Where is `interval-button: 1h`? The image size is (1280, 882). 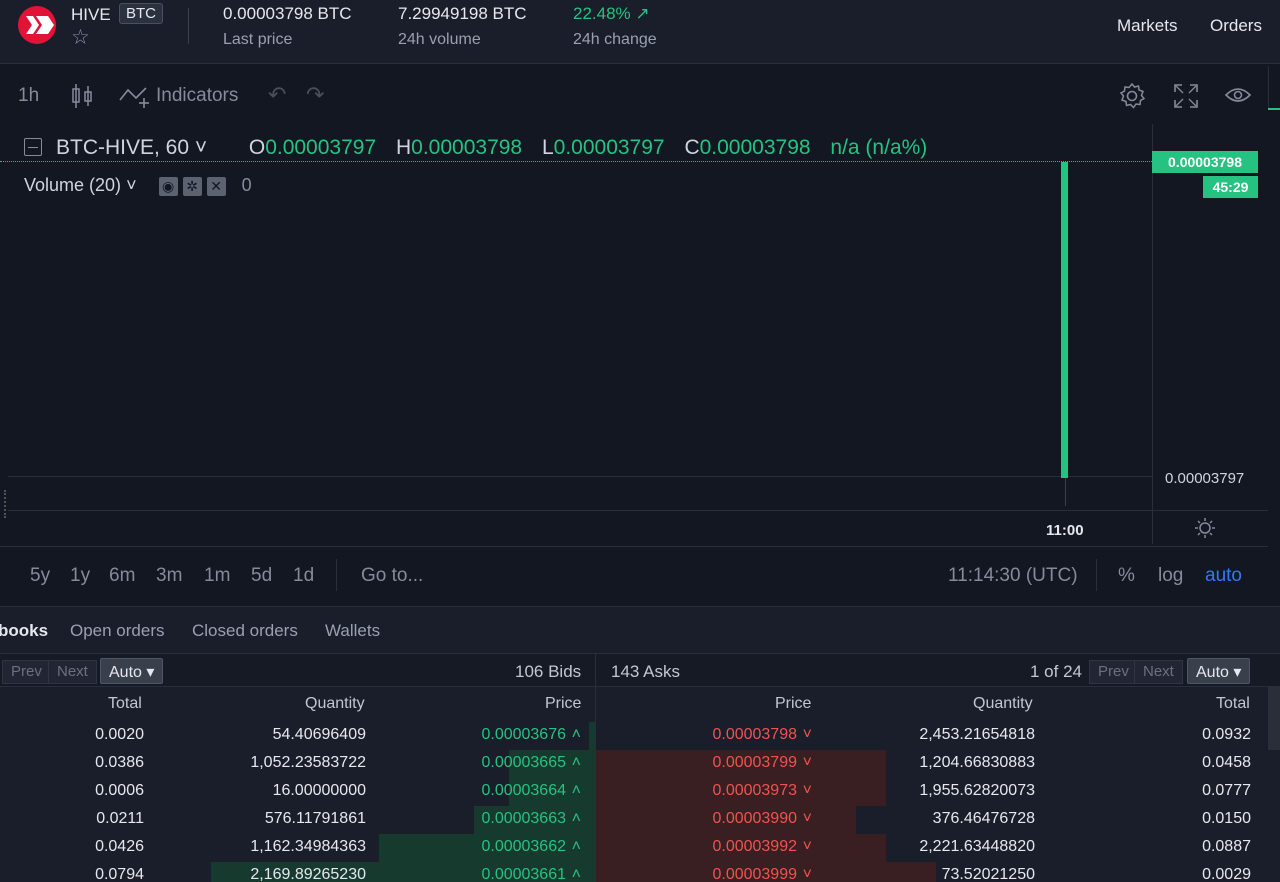 interval-button: 1h is located at coordinates (28, 96).